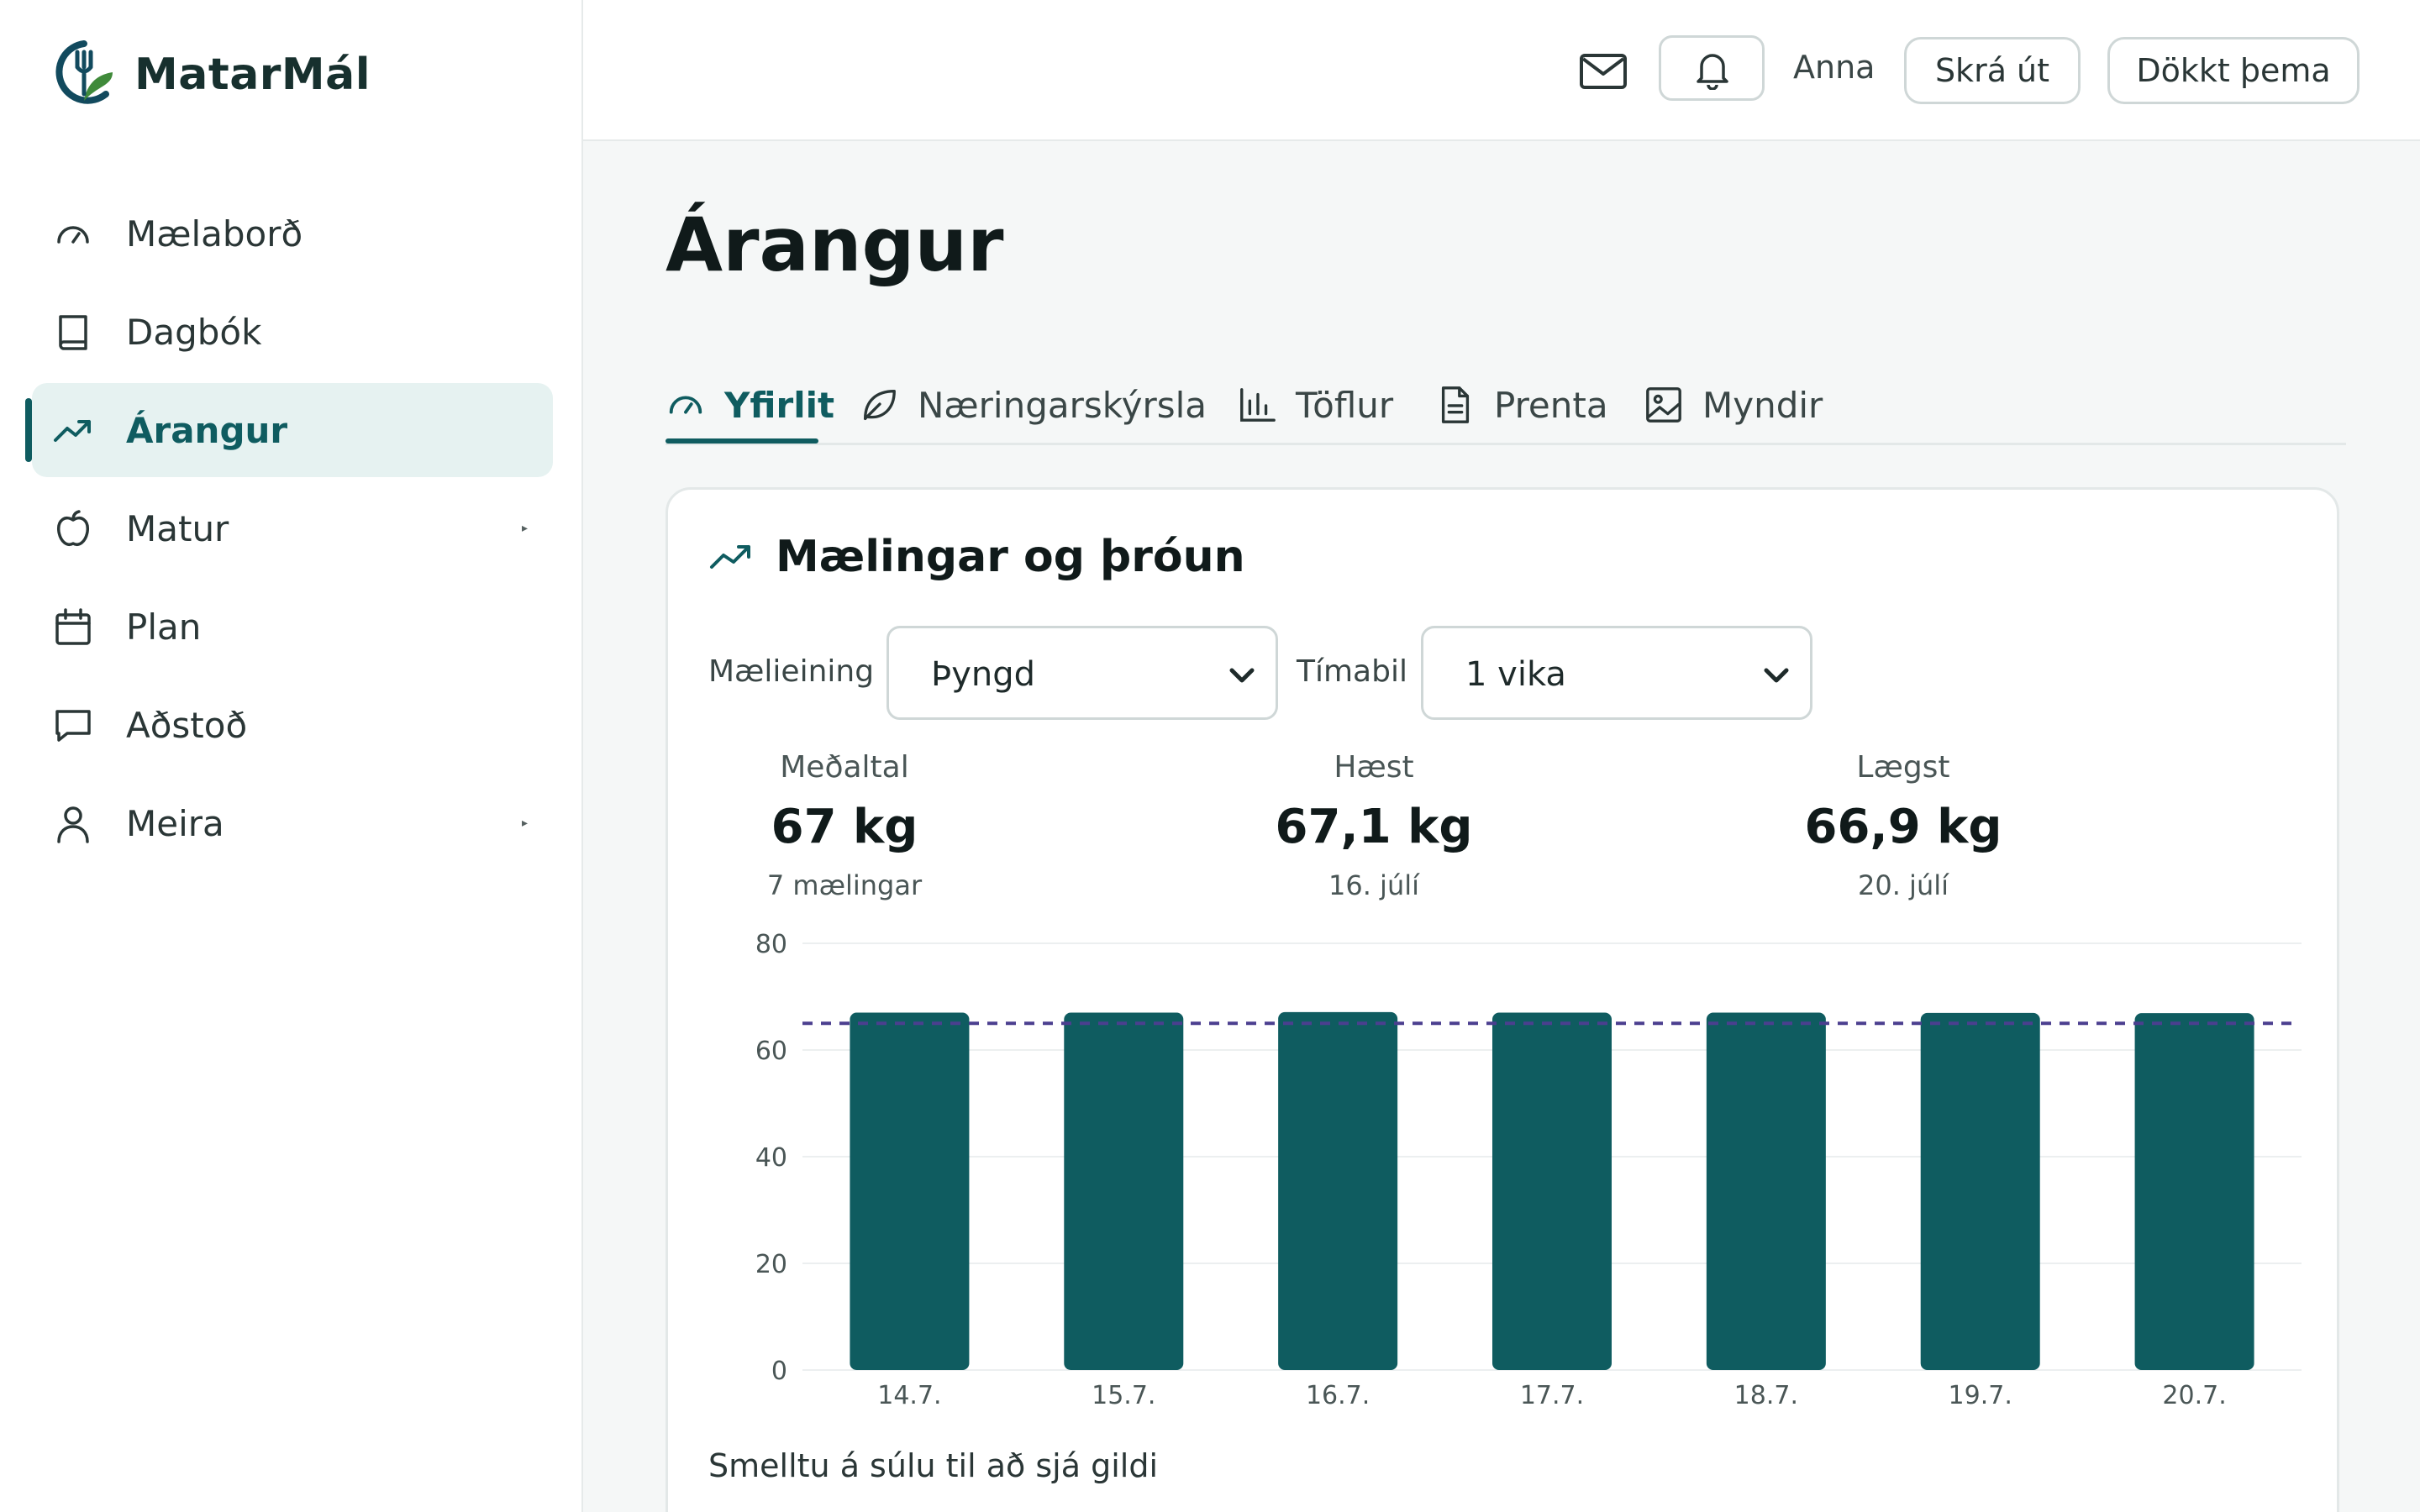 Image resolution: width=2420 pixels, height=1512 pixels. I want to click on x-tick-label: 17.7., so click(1552, 1395).